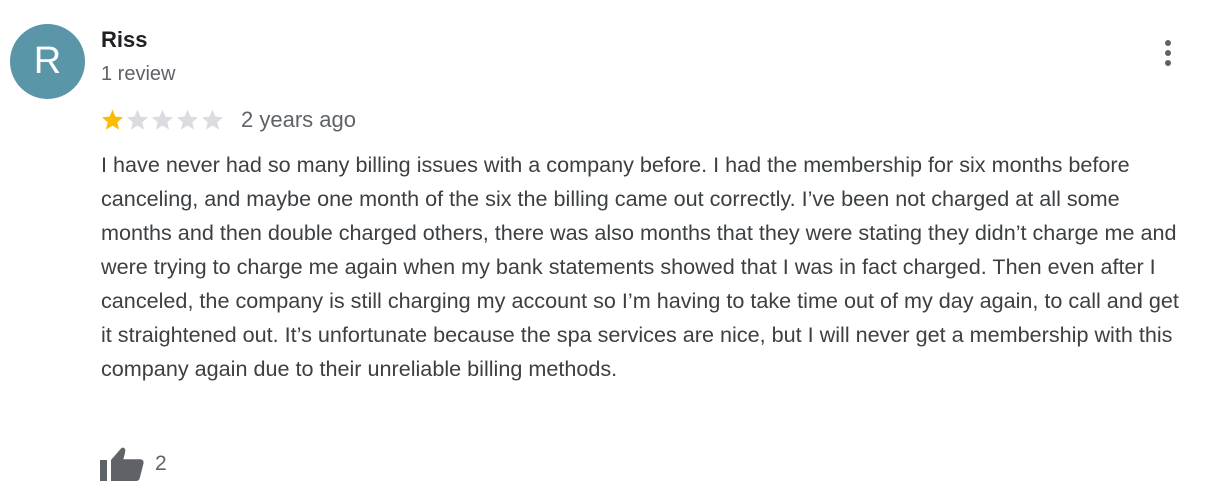  I want to click on star-filled-icon, so click(112, 119).